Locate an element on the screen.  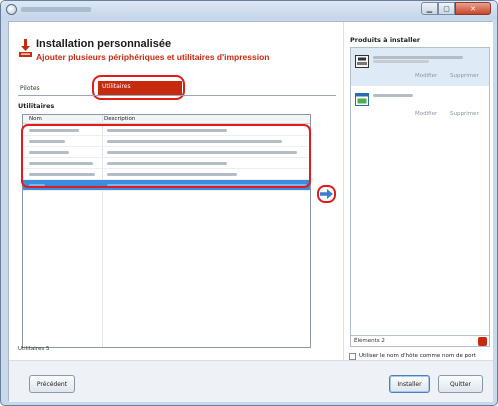
window-controls: ▁ ▢ ✕ is located at coordinates (456, 9).